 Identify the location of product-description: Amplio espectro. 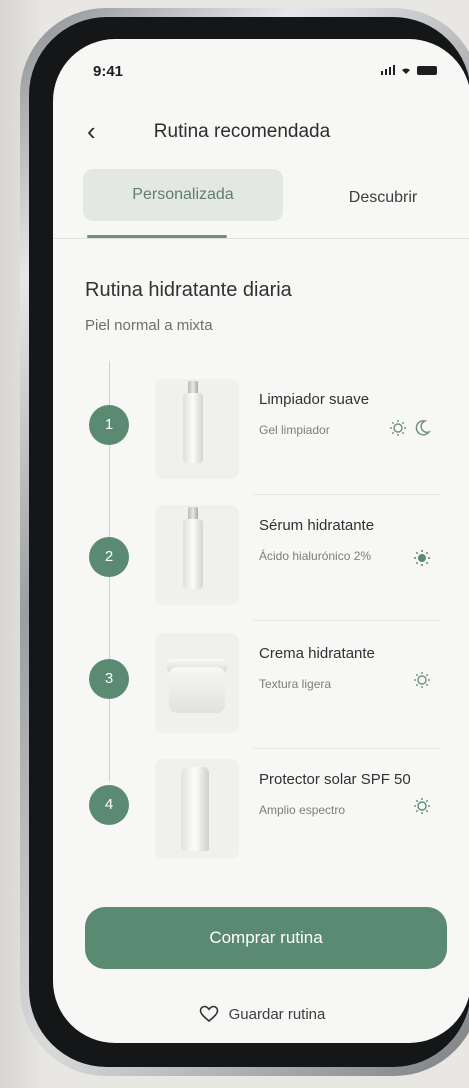
(302, 810).